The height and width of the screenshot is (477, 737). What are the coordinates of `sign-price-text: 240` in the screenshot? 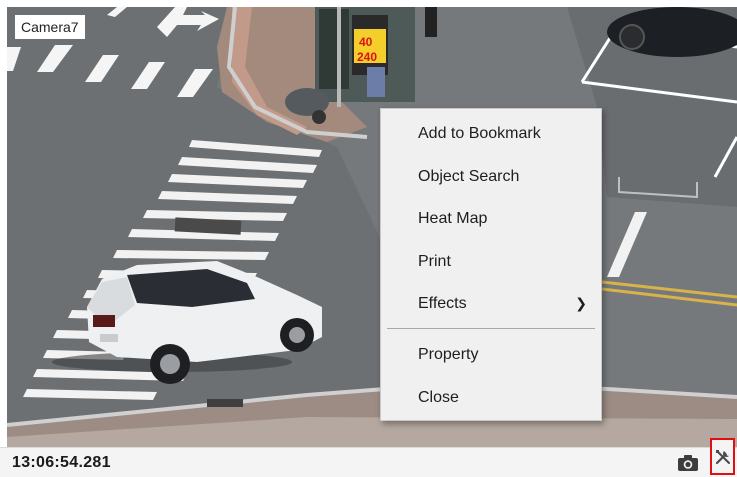 It's located at (367, 57).